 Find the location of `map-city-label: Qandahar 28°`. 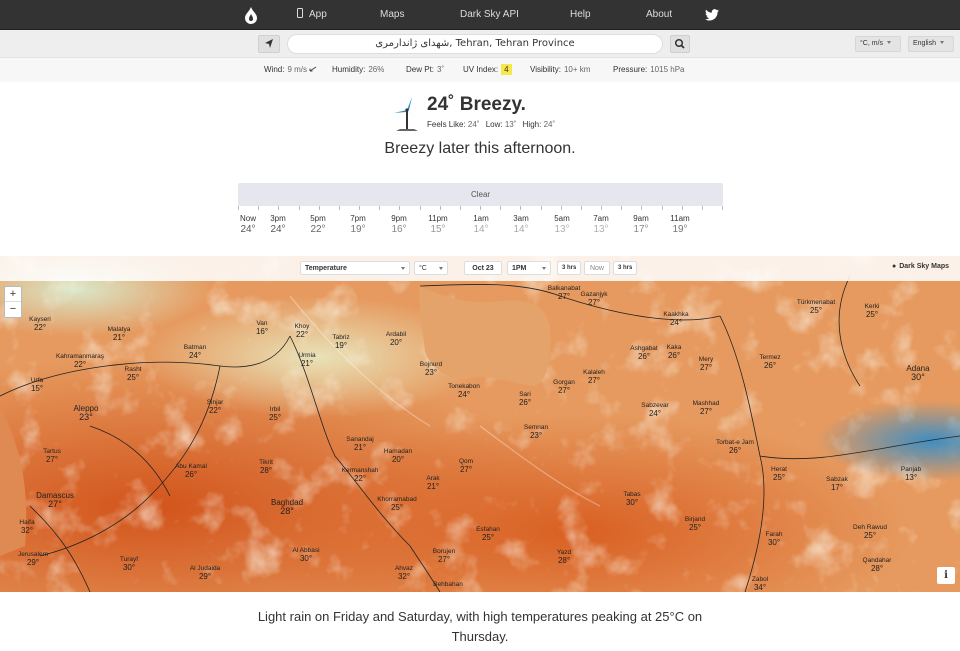

map-city-label: Qandahar 28° is located at coordinates (877, 565).